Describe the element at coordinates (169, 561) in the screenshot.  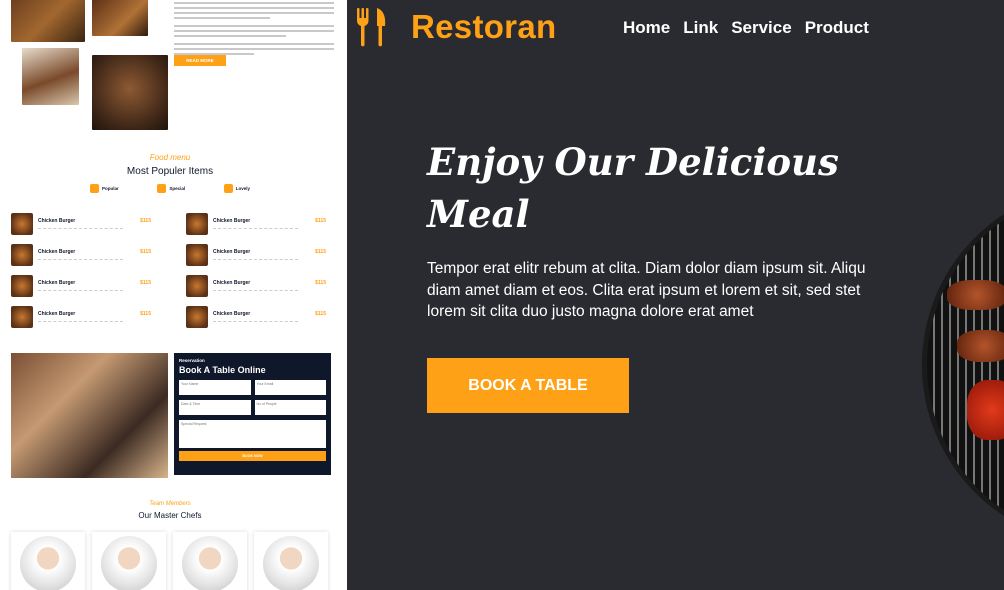
I see `chef-list` at that location.